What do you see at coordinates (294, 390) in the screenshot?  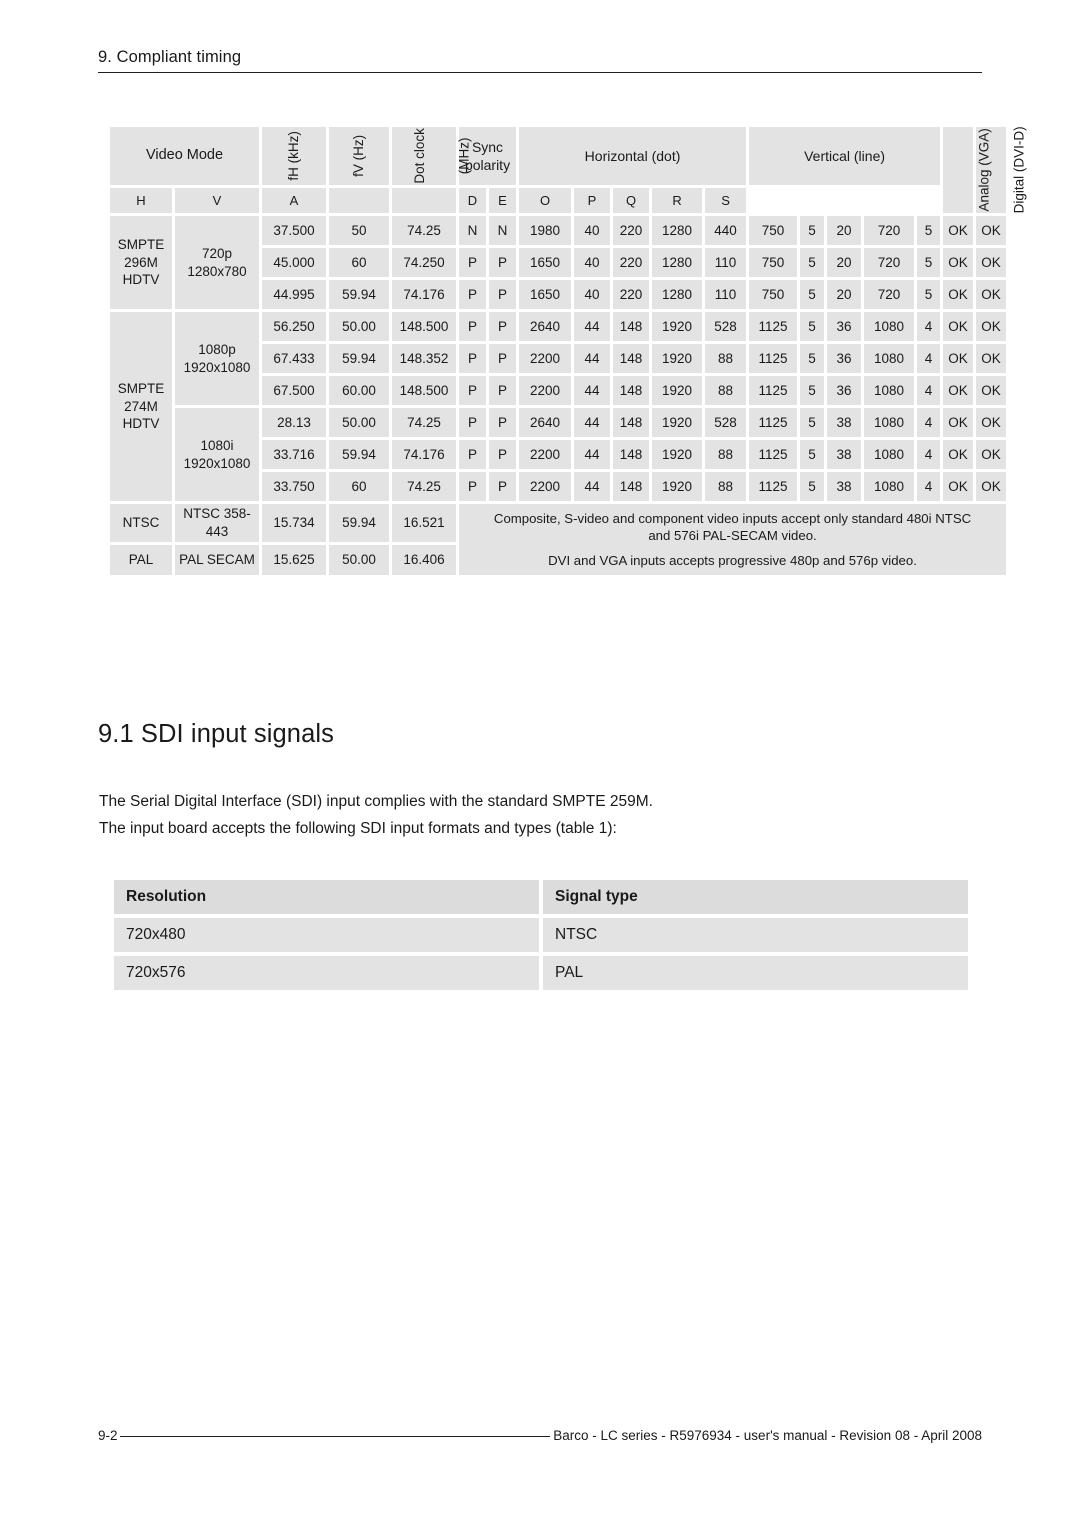 I see `cell-fh: 67.500` at bounding box center [294, 390].